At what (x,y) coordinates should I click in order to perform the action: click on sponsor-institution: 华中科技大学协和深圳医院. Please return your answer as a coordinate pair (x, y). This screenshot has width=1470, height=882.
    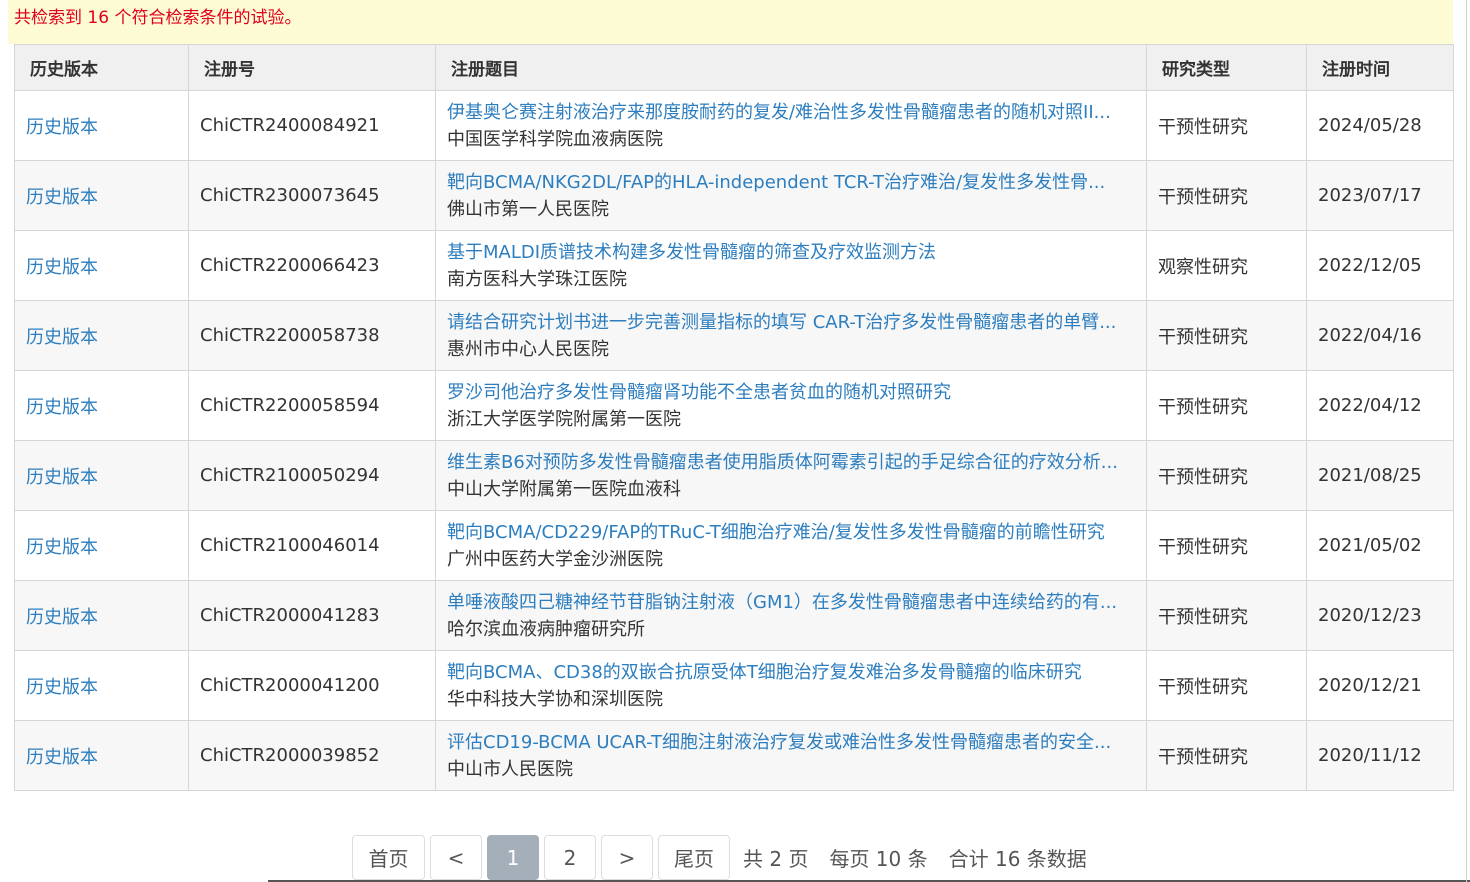
    Looking at the image, I should click on (555, 699).